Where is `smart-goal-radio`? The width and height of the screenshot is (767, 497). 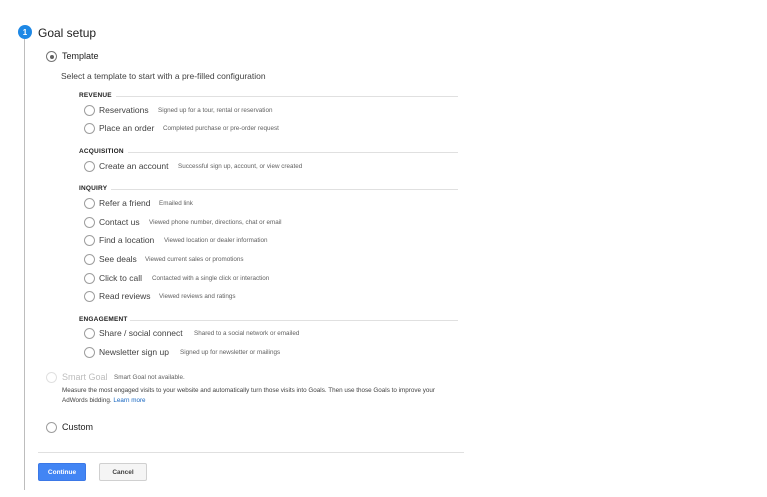
smart-goal-radio is located at coordinates (51, 377).